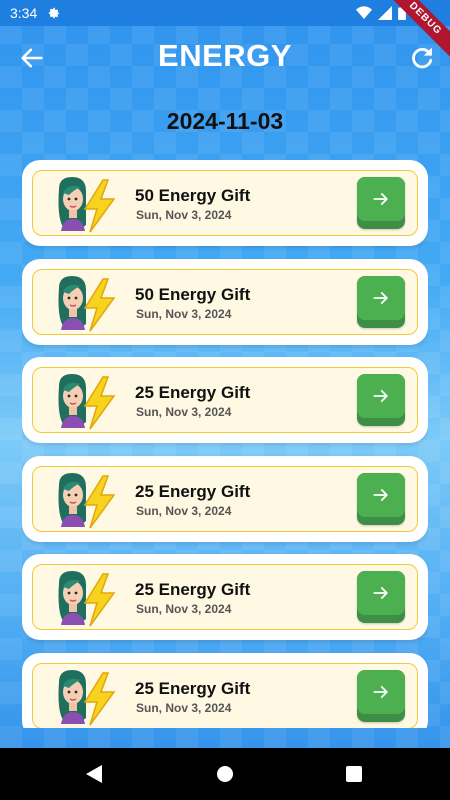 Image resolution: width=450 pixels, height=800 pixels. I want to click on app-bar: ENERGY, so click(225, 58).